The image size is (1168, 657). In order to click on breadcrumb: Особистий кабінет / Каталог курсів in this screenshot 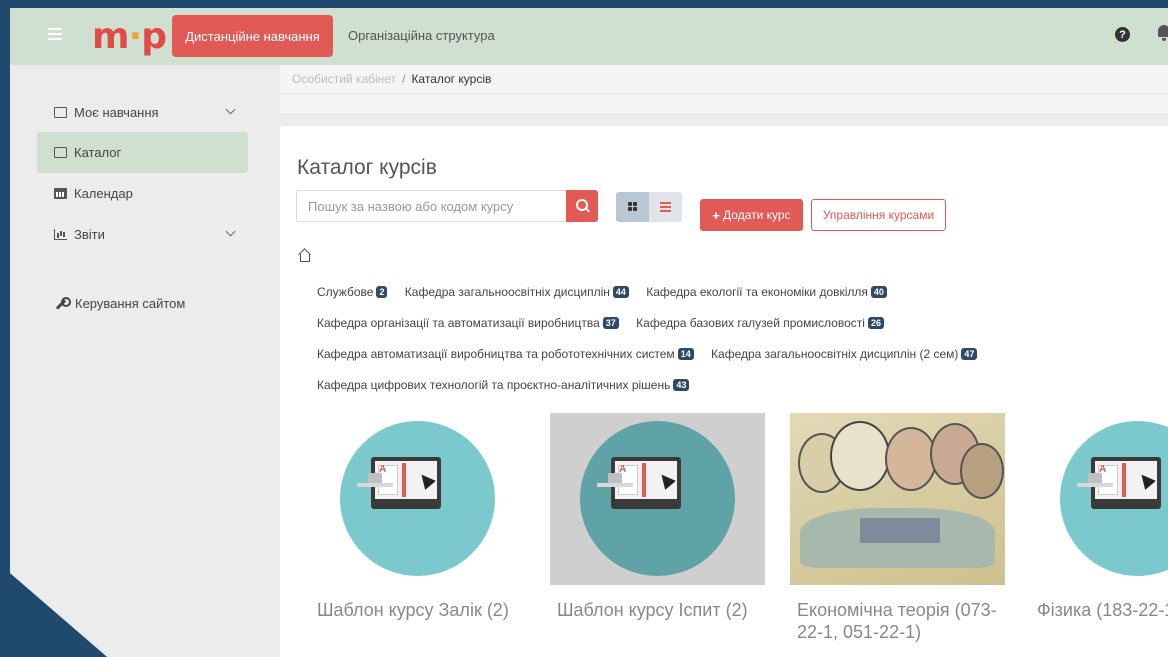, I will do `click(724, 79)`.